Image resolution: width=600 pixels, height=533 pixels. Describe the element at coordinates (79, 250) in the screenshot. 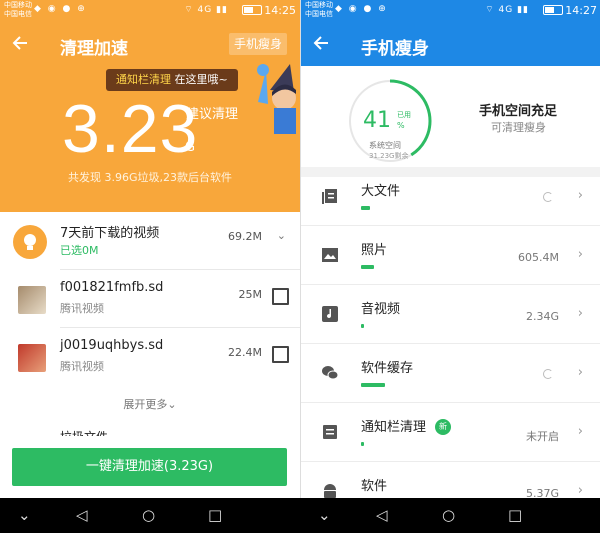

I see `item-selected: 已选0M` at that location.